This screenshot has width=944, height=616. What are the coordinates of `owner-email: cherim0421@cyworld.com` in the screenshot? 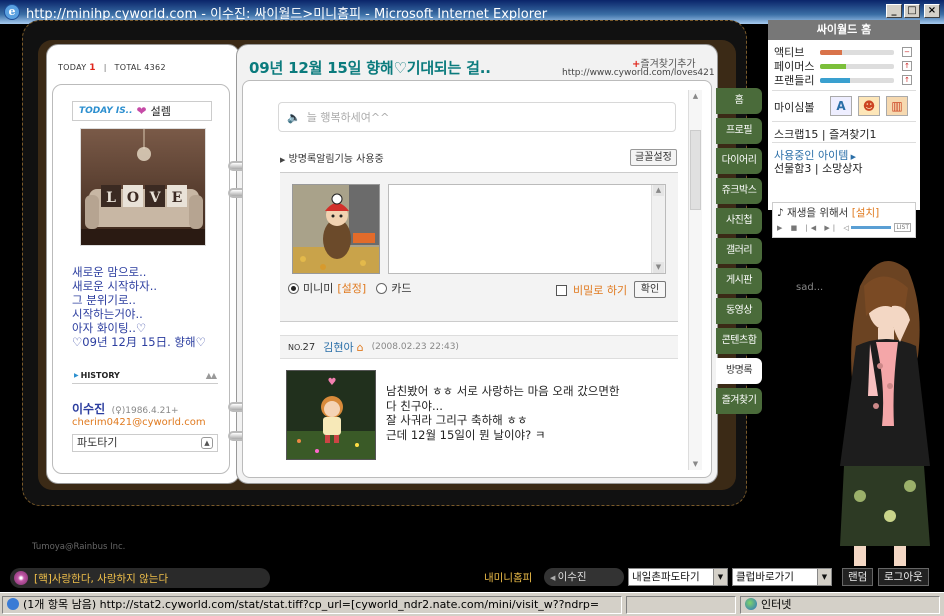 It's located at (139, 422).